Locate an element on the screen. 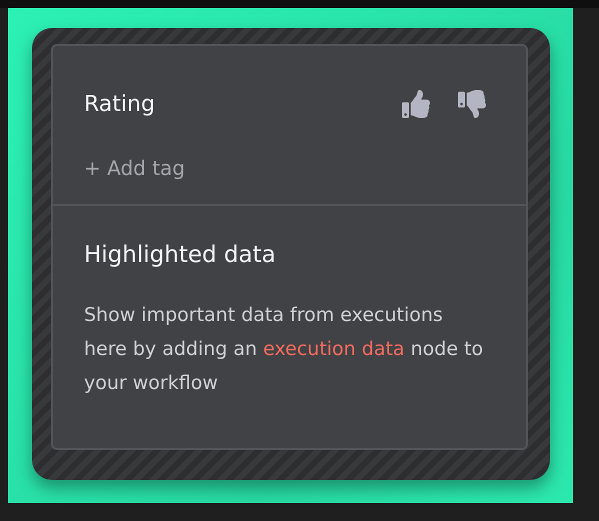 This screenshot has width=599, height=521. description-text: Show important data from executions here by adding an execution data node to your workflow is located at coordinates (284, 349).